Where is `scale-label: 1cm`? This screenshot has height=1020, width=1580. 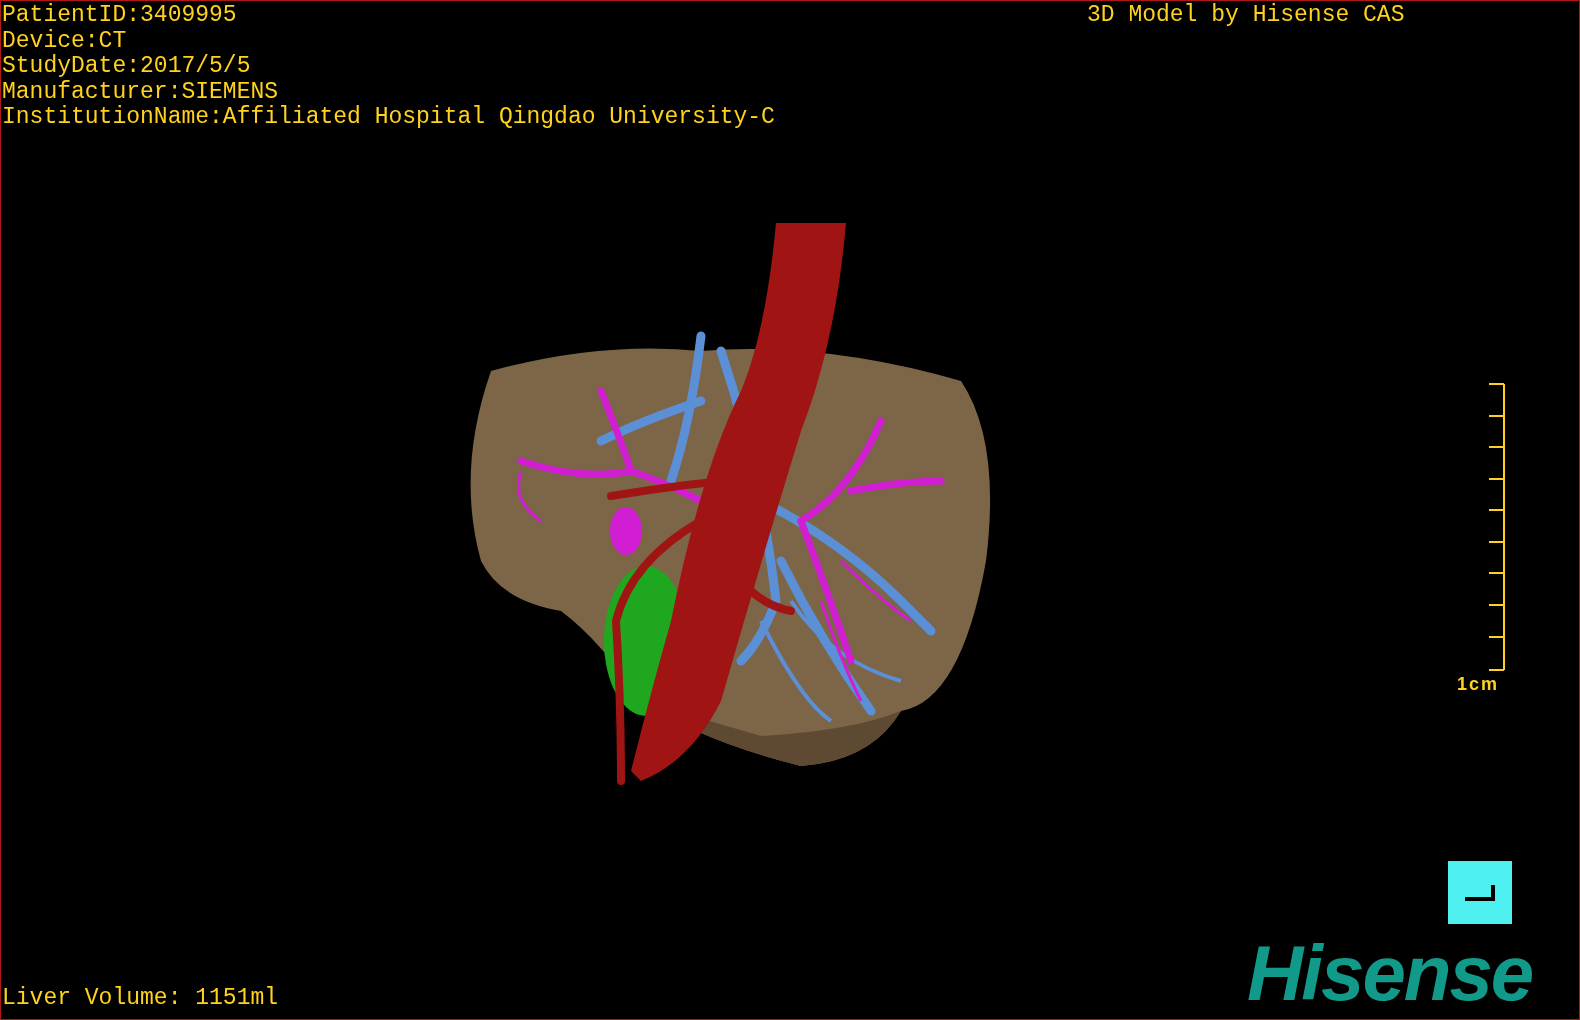 scale-label: 1cm is located at coordinates (1478, 684).